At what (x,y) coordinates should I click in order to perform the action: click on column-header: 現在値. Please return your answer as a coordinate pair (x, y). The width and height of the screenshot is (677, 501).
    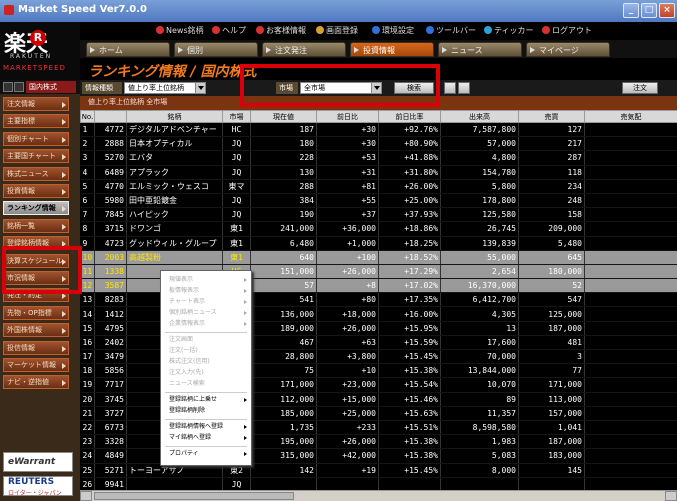
    Looking at the image, I should click on (283, 116).